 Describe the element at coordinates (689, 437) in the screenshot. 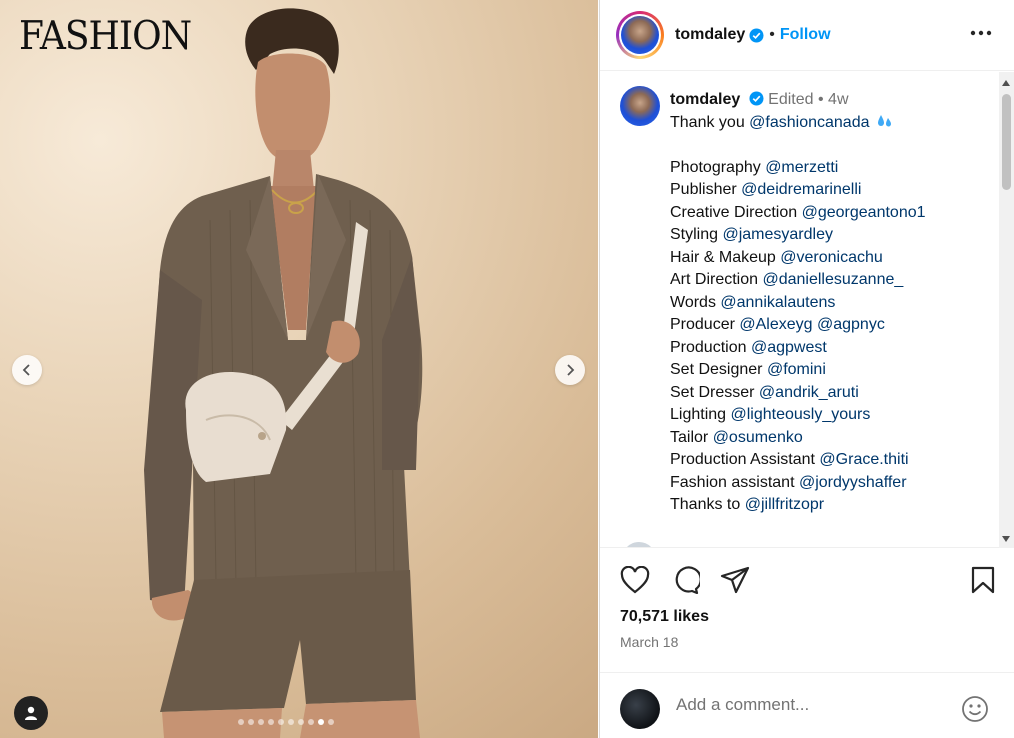

I see `credit-role: Tailor` at that location.